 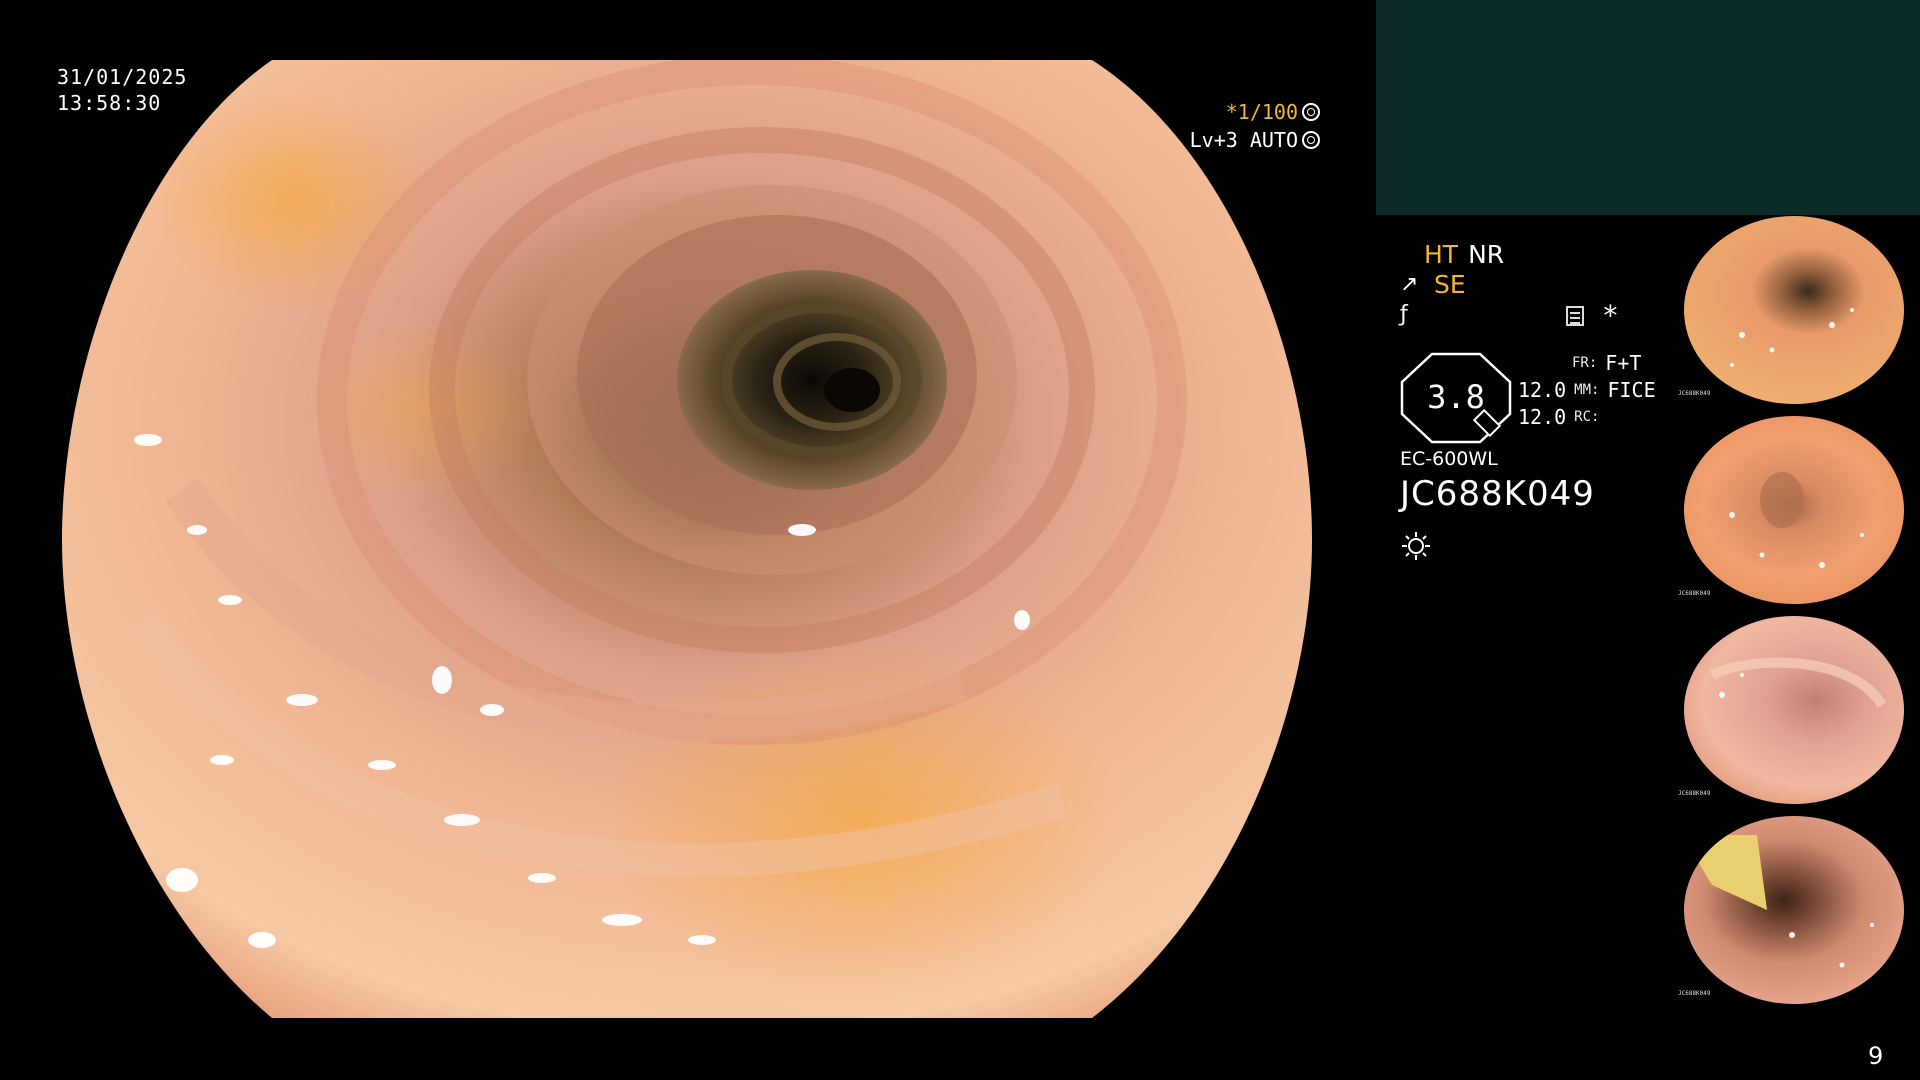 What do you see at coordinates (1404, 314) in the screenshot?
I see `freeze-icon: ƒ` at bounding box center [1404, 314].